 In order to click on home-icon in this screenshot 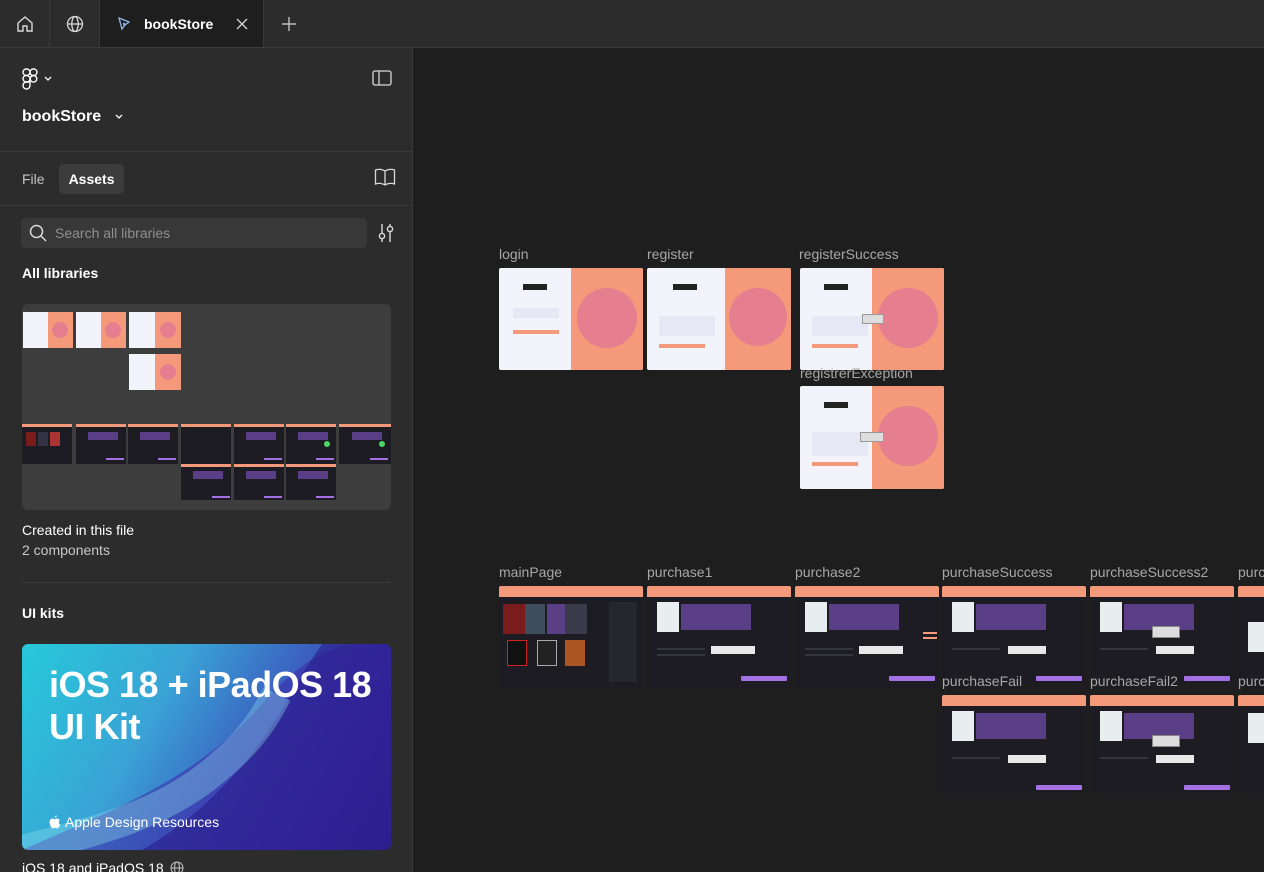, I will do `click(24, 23)`.